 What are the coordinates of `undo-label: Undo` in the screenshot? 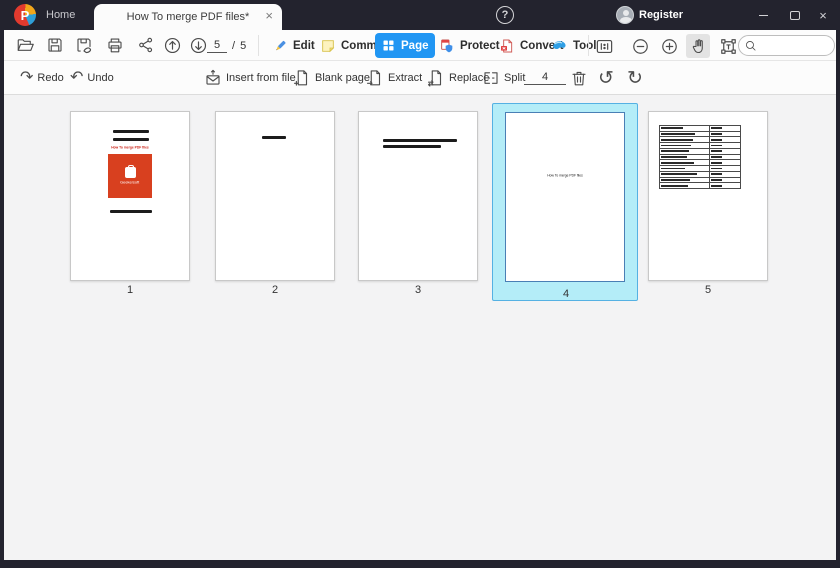 It's located at (100, 78).